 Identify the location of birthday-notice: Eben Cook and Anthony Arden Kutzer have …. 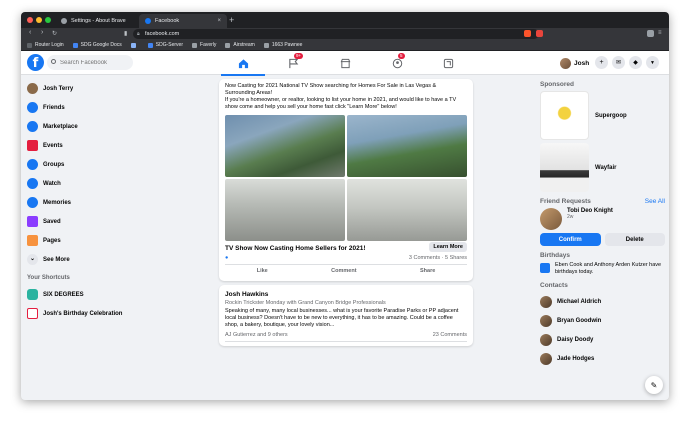
(602, 269).